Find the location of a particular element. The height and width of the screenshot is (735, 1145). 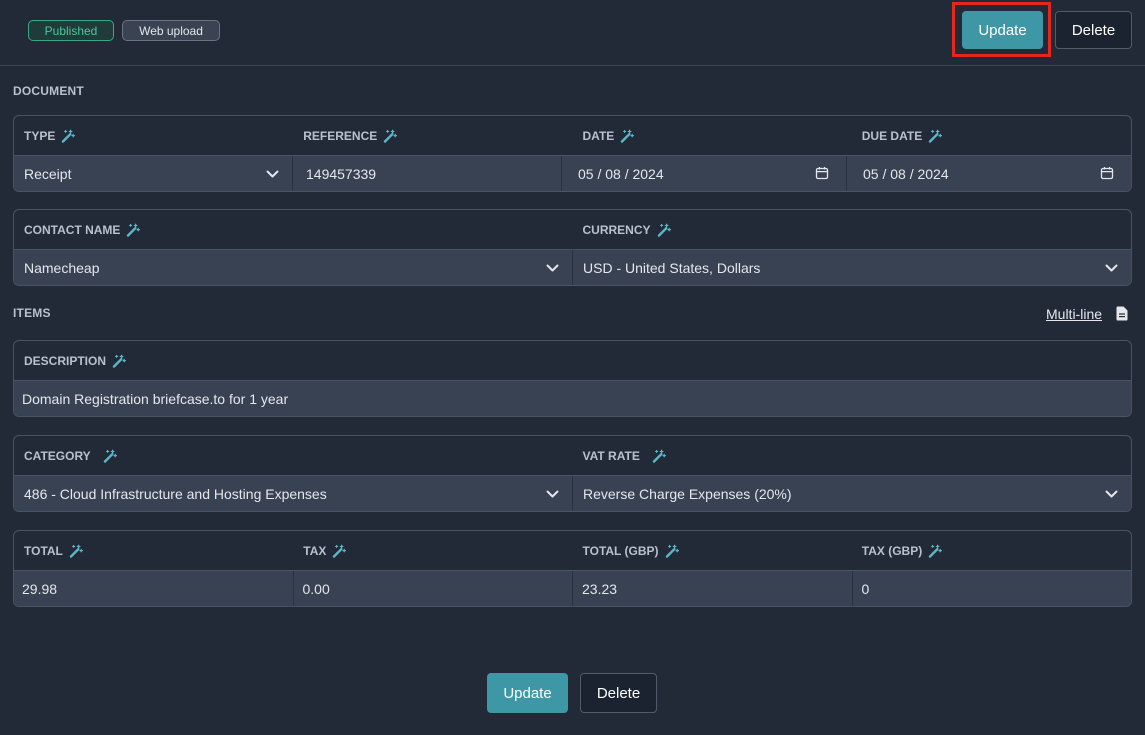

tax-gbp-field-cell is located at coordinates (991, 588).